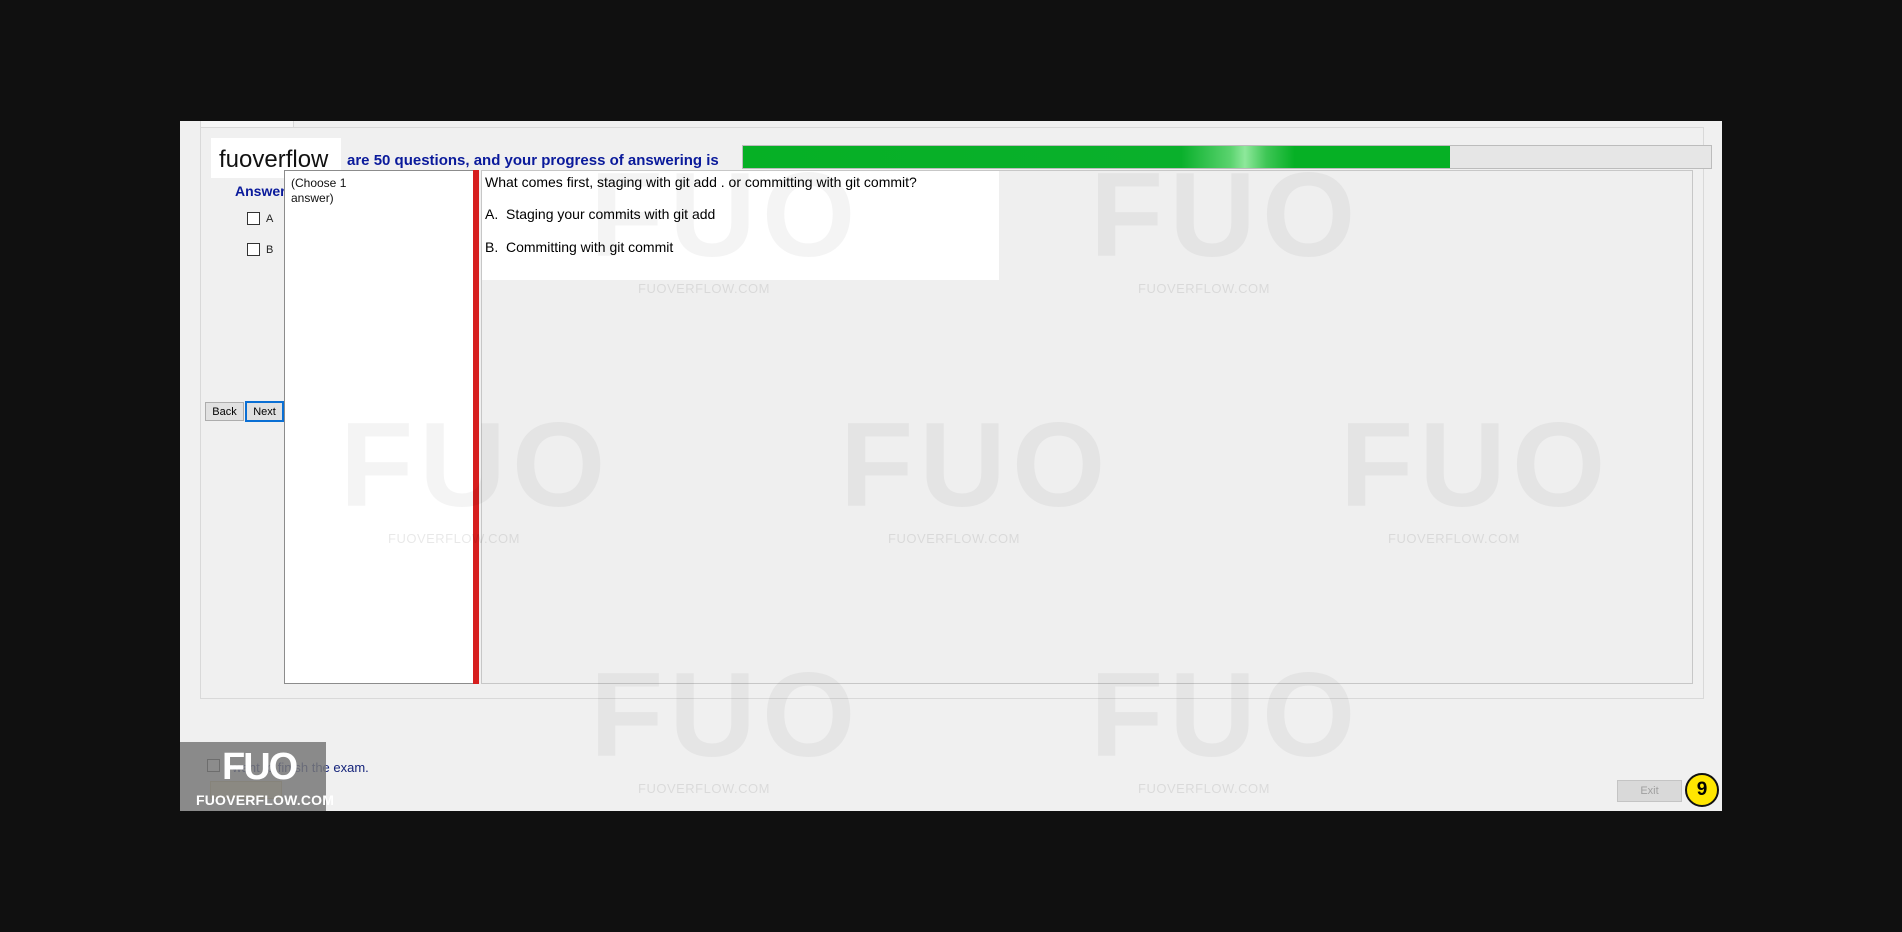  Describe the element at coordinates (253, 249) in the screenshot. I see `answer-checkbox-b` at that location.